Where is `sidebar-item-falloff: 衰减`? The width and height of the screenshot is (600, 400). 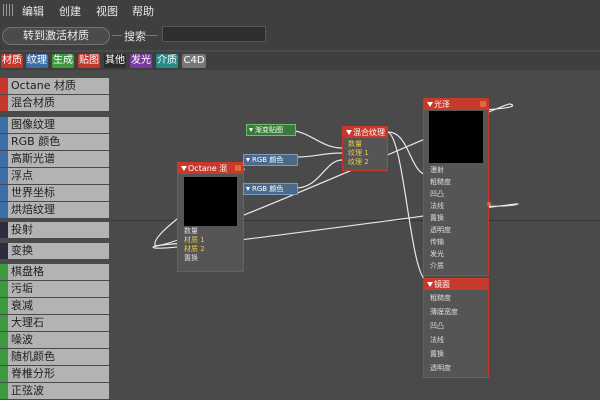
sidebar-item-falloff: 衰减 is located at coordinates (54, 306).